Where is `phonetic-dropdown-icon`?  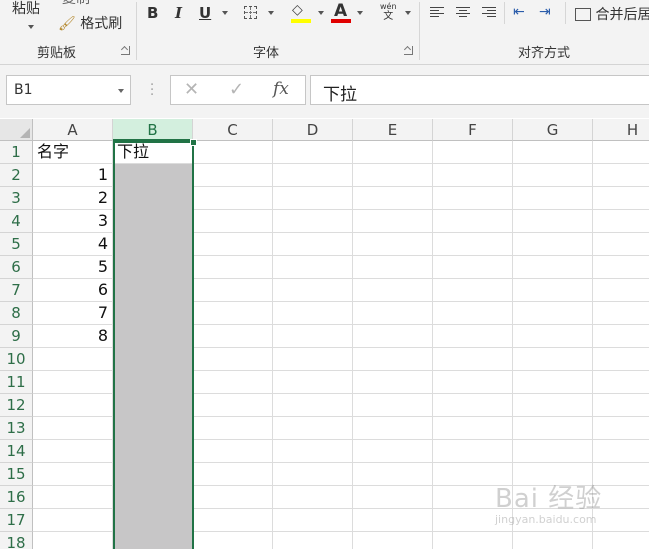 phonetic-dropdown-icon is located at coordinates (408, 13).